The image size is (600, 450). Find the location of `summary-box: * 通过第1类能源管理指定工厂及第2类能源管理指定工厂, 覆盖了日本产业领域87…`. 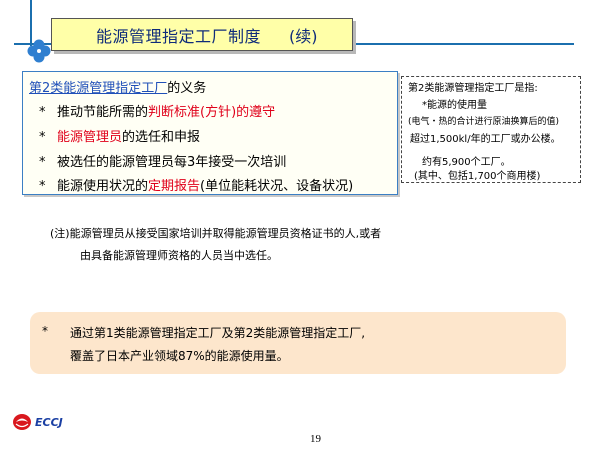

summary-box: * 通过第1类能源管理指定工厂及第2类能源管理指定工厂, 覆盖了日本产业领域87… is located at coordinates (298, 343).